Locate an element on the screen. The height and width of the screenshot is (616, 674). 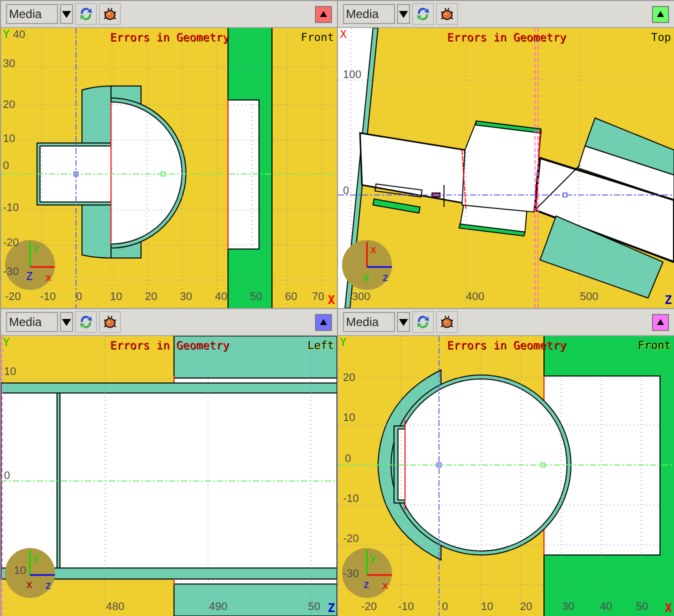
view-label: Top is located at coordinates (661, 37).